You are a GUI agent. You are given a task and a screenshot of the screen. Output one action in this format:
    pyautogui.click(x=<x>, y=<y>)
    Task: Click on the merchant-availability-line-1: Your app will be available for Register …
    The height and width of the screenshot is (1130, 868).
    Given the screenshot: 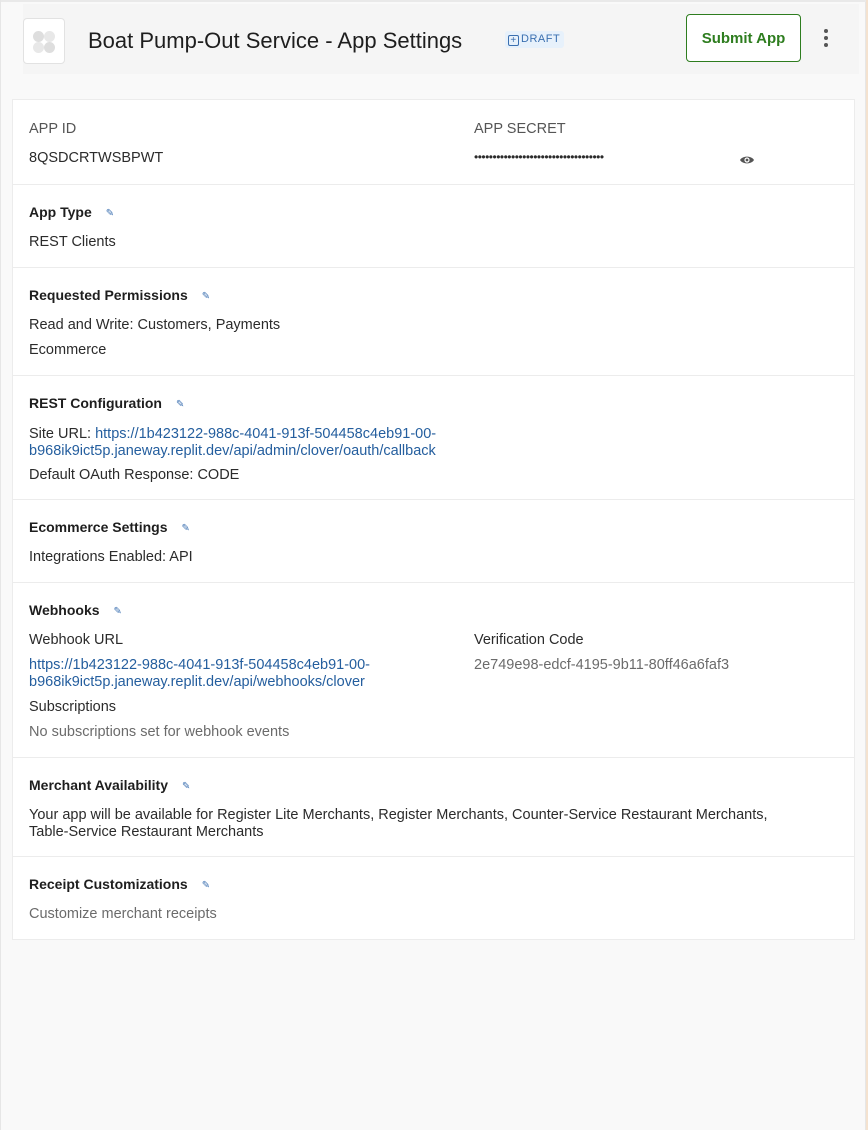 What is the action you would take?
    pyautogui.click(x=398, y=815)
    